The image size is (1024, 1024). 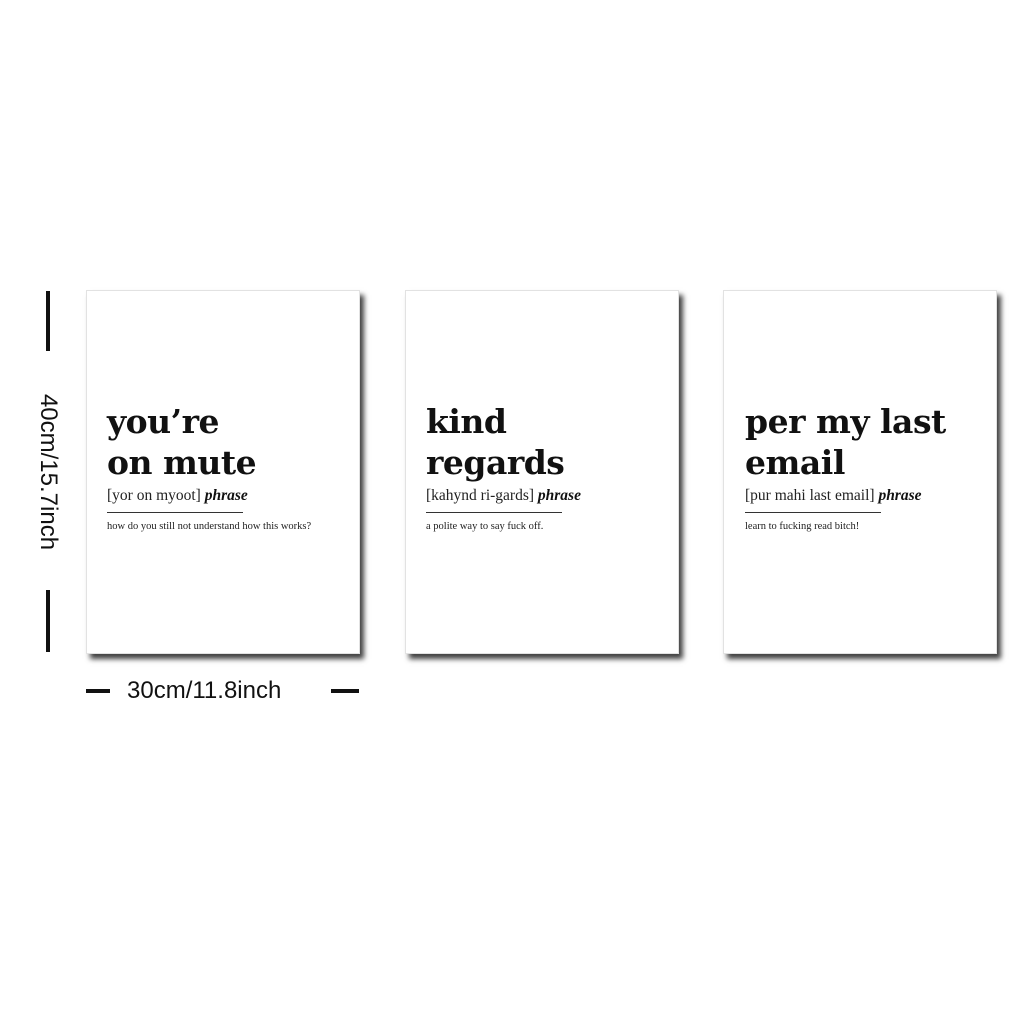 What do you see at coordinates (182, 462) in the screenshot?
I see `title-line-2: on mute` at bounding box center [182, 462].